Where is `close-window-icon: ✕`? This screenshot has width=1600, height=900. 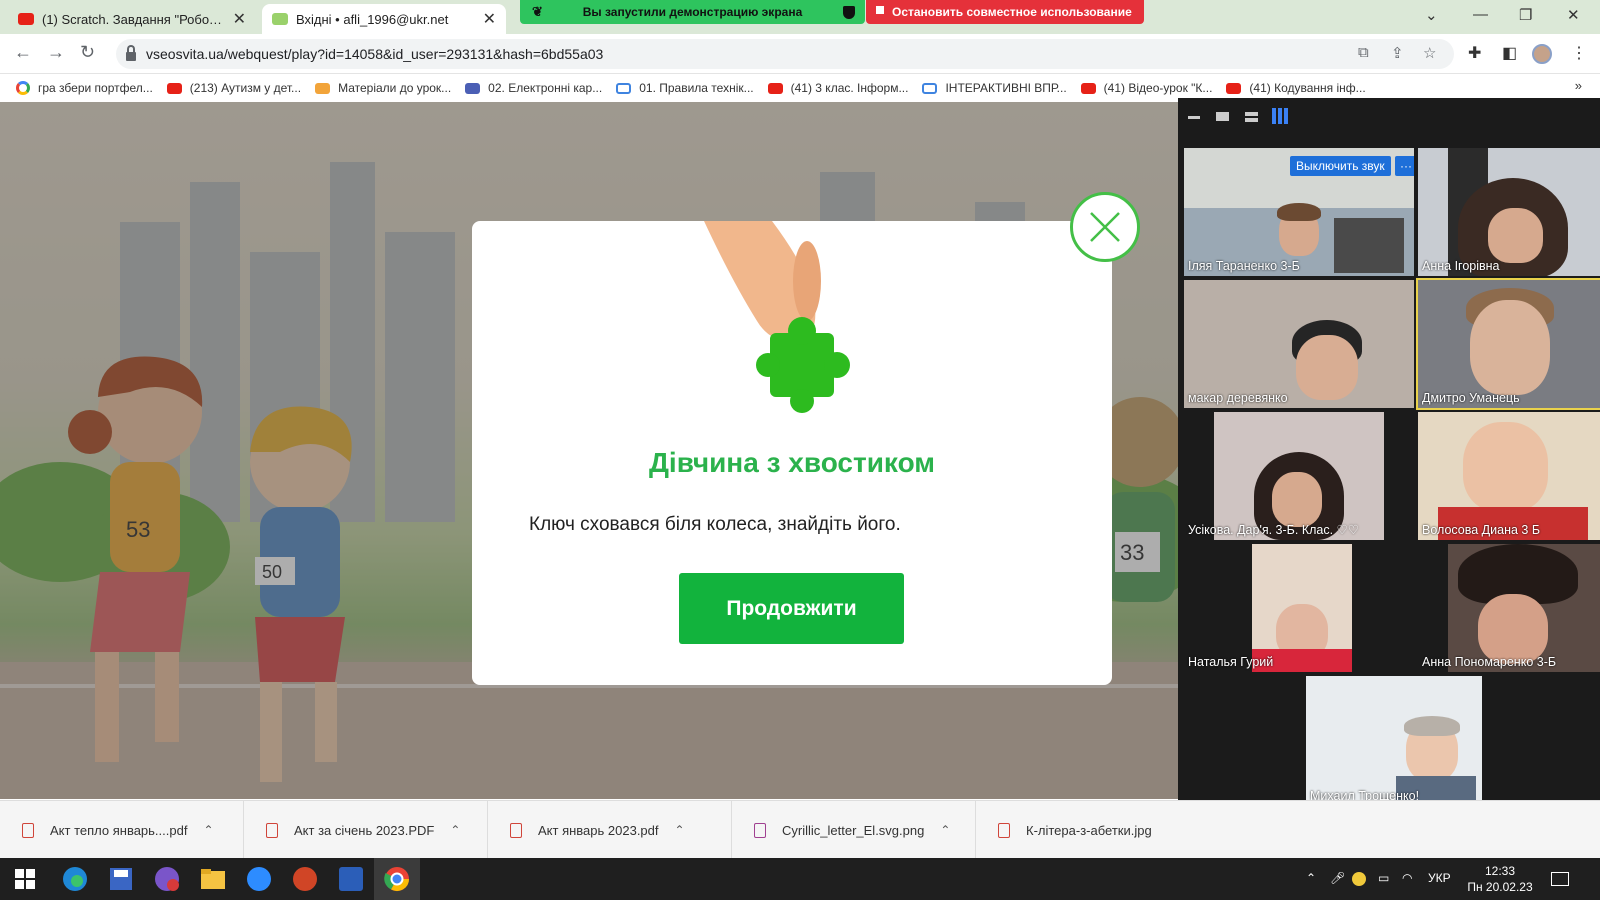 close-window-icon: ✕ is located at coordinates (1573, 15).